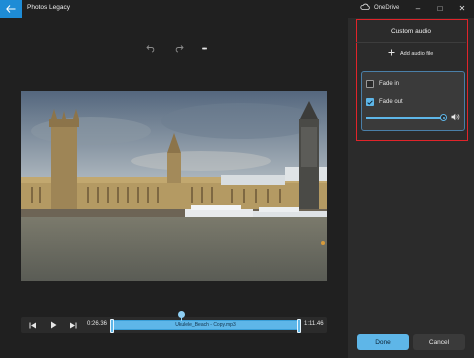  What do you see at coordinates (365, 7) in the screenshot?
I see `cloud-icon` at bounding box center [365, 7].